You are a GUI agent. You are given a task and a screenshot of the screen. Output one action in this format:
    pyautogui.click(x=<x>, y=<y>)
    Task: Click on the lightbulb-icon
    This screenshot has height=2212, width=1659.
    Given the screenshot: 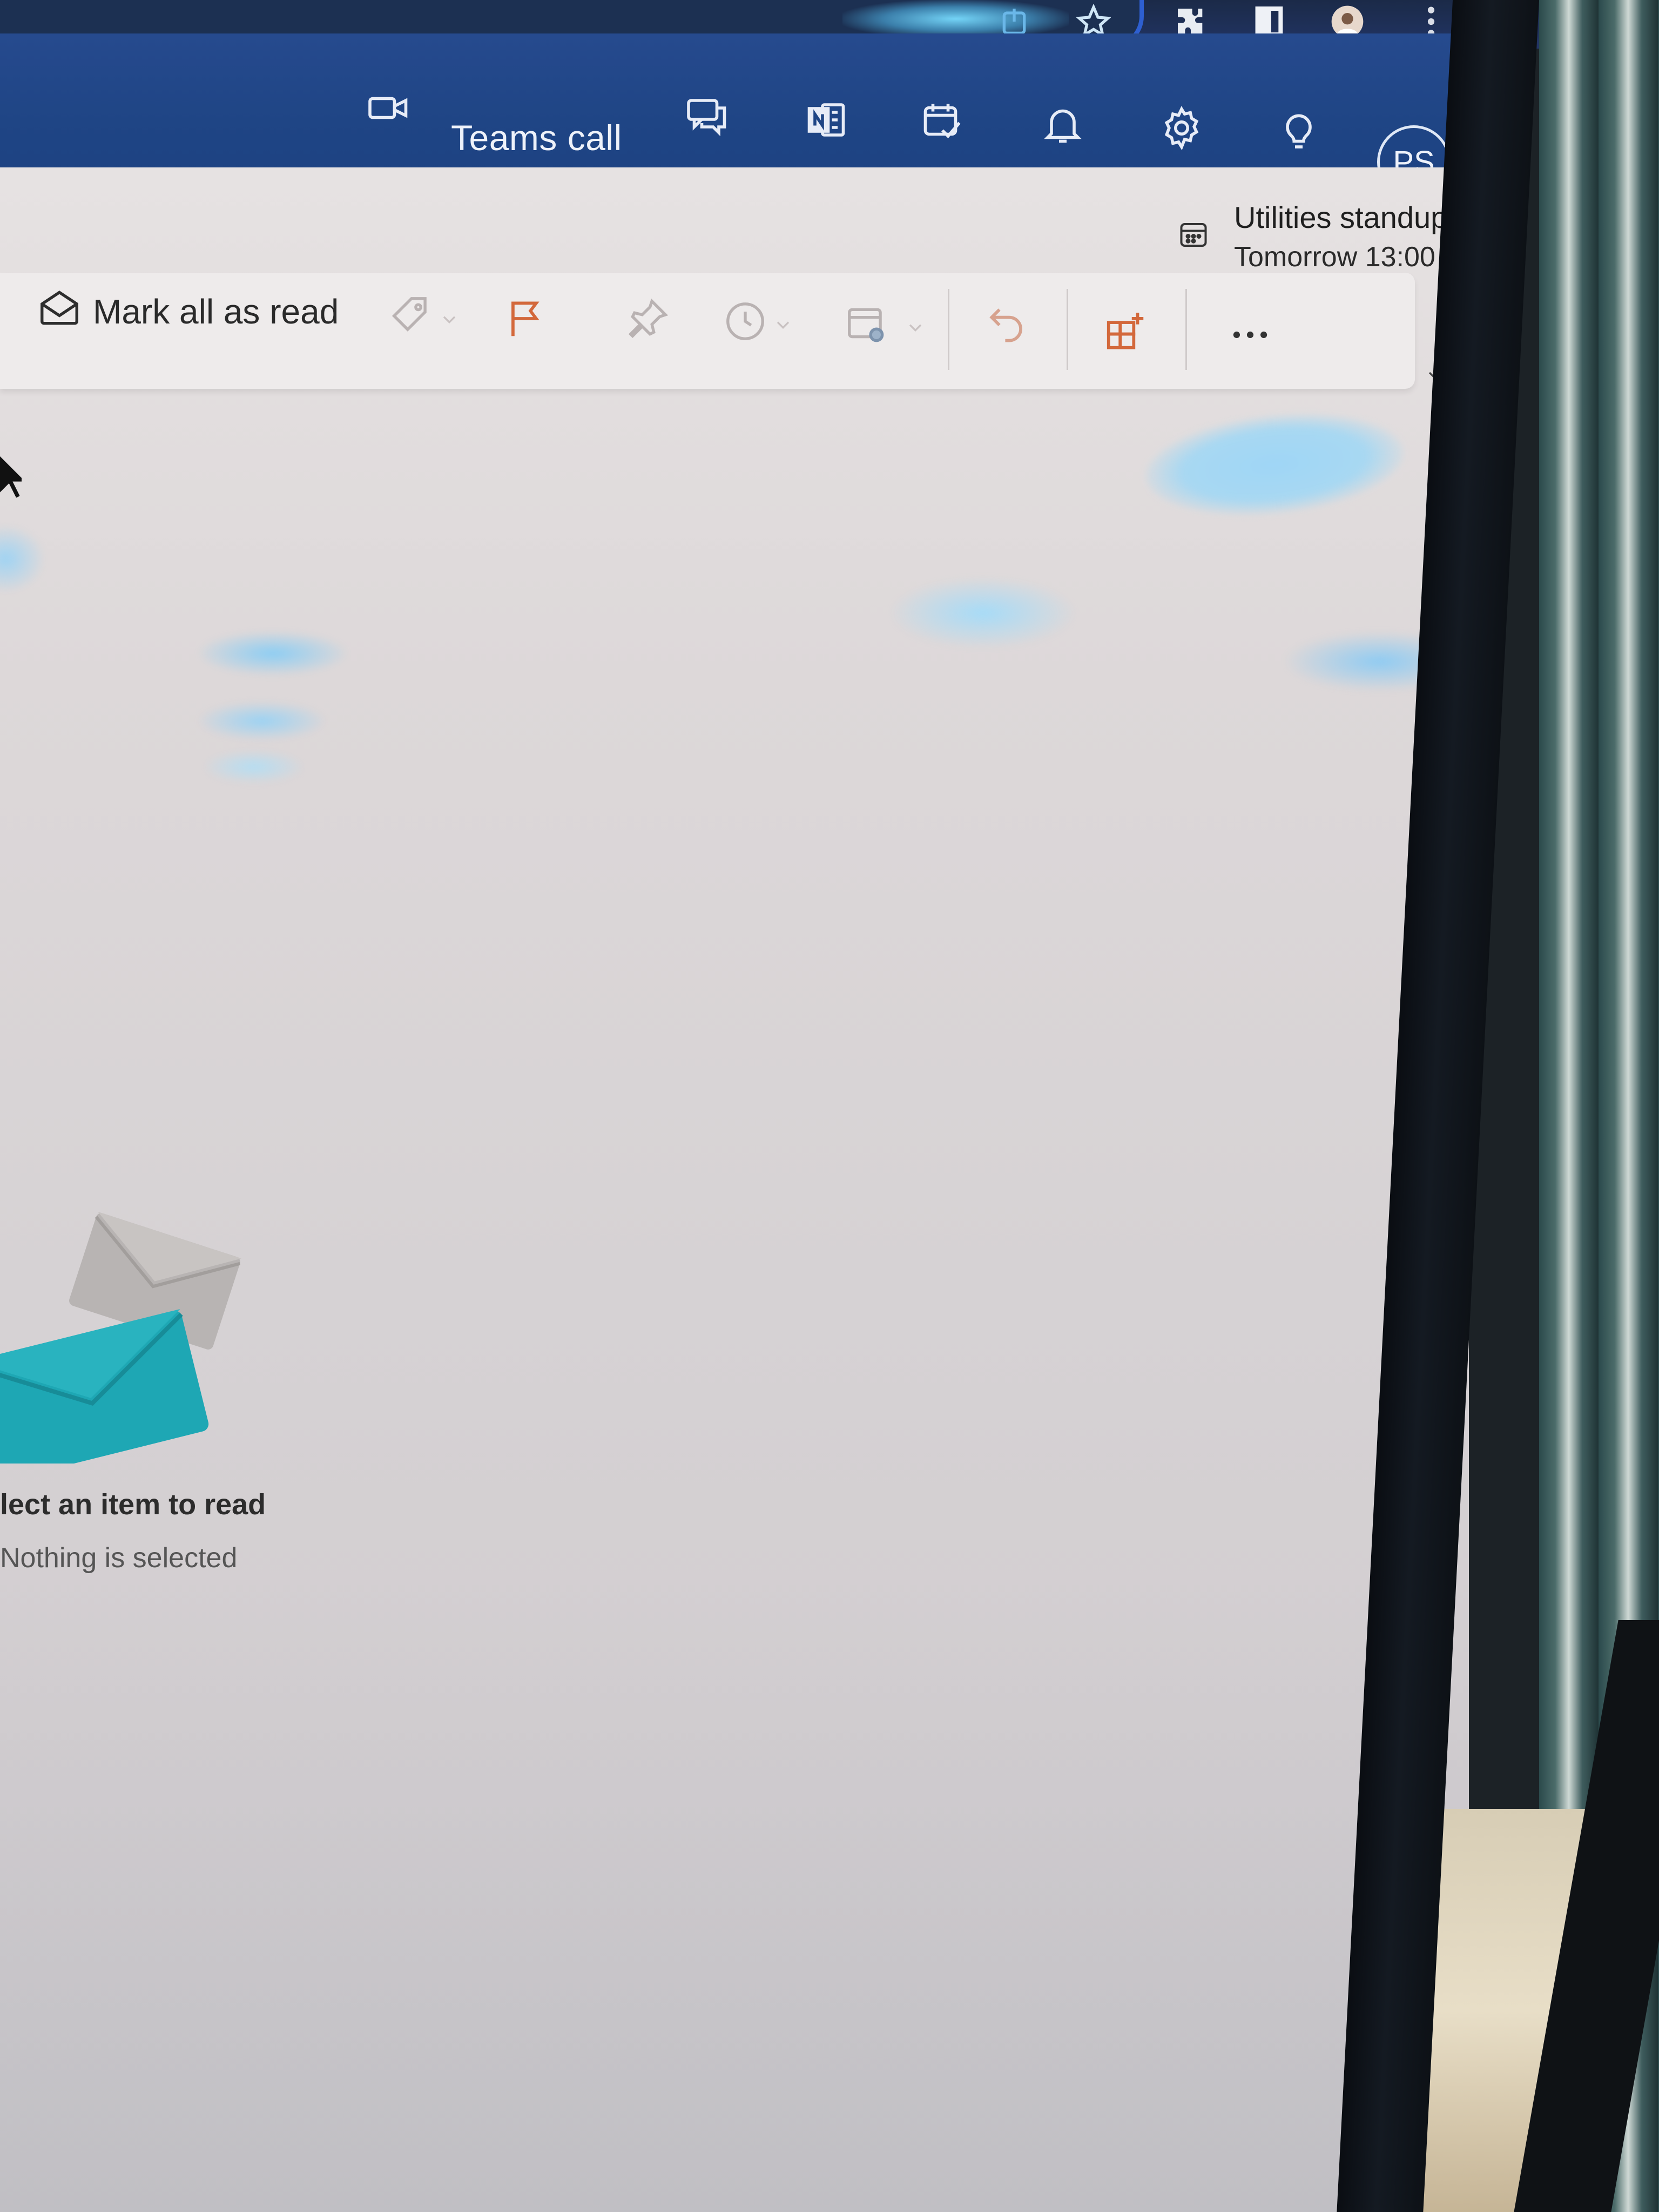 What is the action you would take?
    pyautogui.click(x=1299, y=132)
    